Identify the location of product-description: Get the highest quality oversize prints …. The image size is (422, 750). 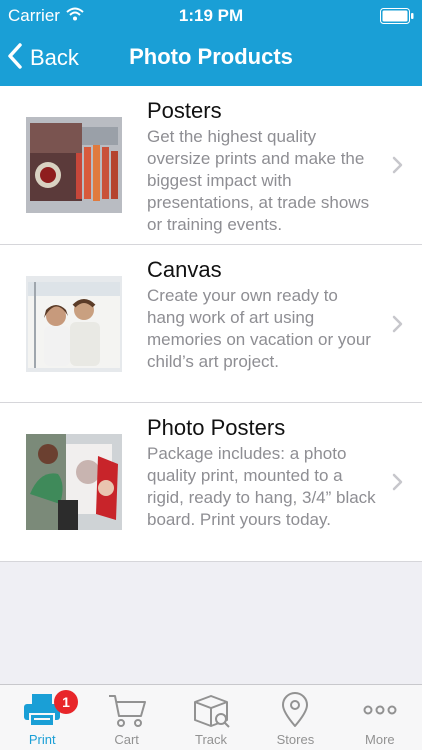
(258, 180).